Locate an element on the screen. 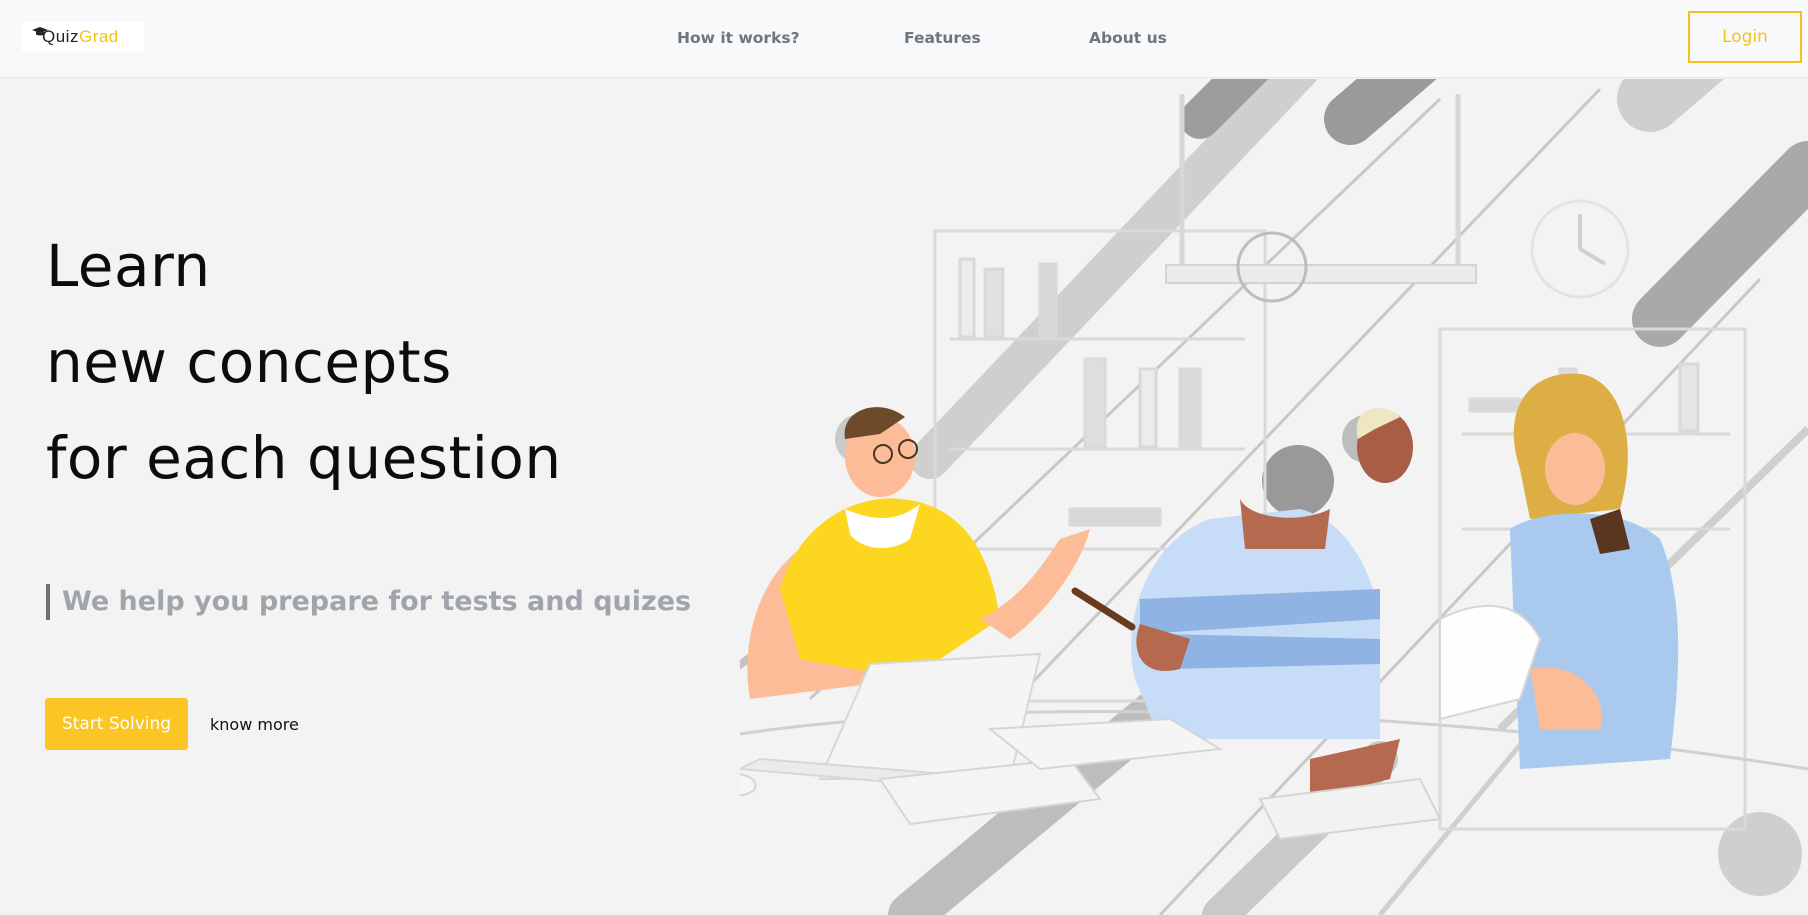 This screenshot has width=1808, height=915. hero-tagline: We help you prepare for tests and quizes is located at coordinates (377, 601).